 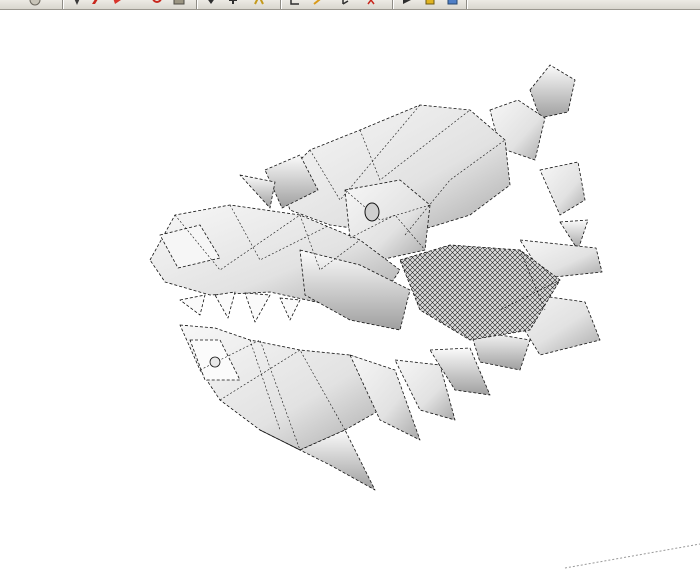 What do you see at coordinates (97, 4) in the screenshot?
I see `pencil-red-icon` at bounding box center [97, 4].